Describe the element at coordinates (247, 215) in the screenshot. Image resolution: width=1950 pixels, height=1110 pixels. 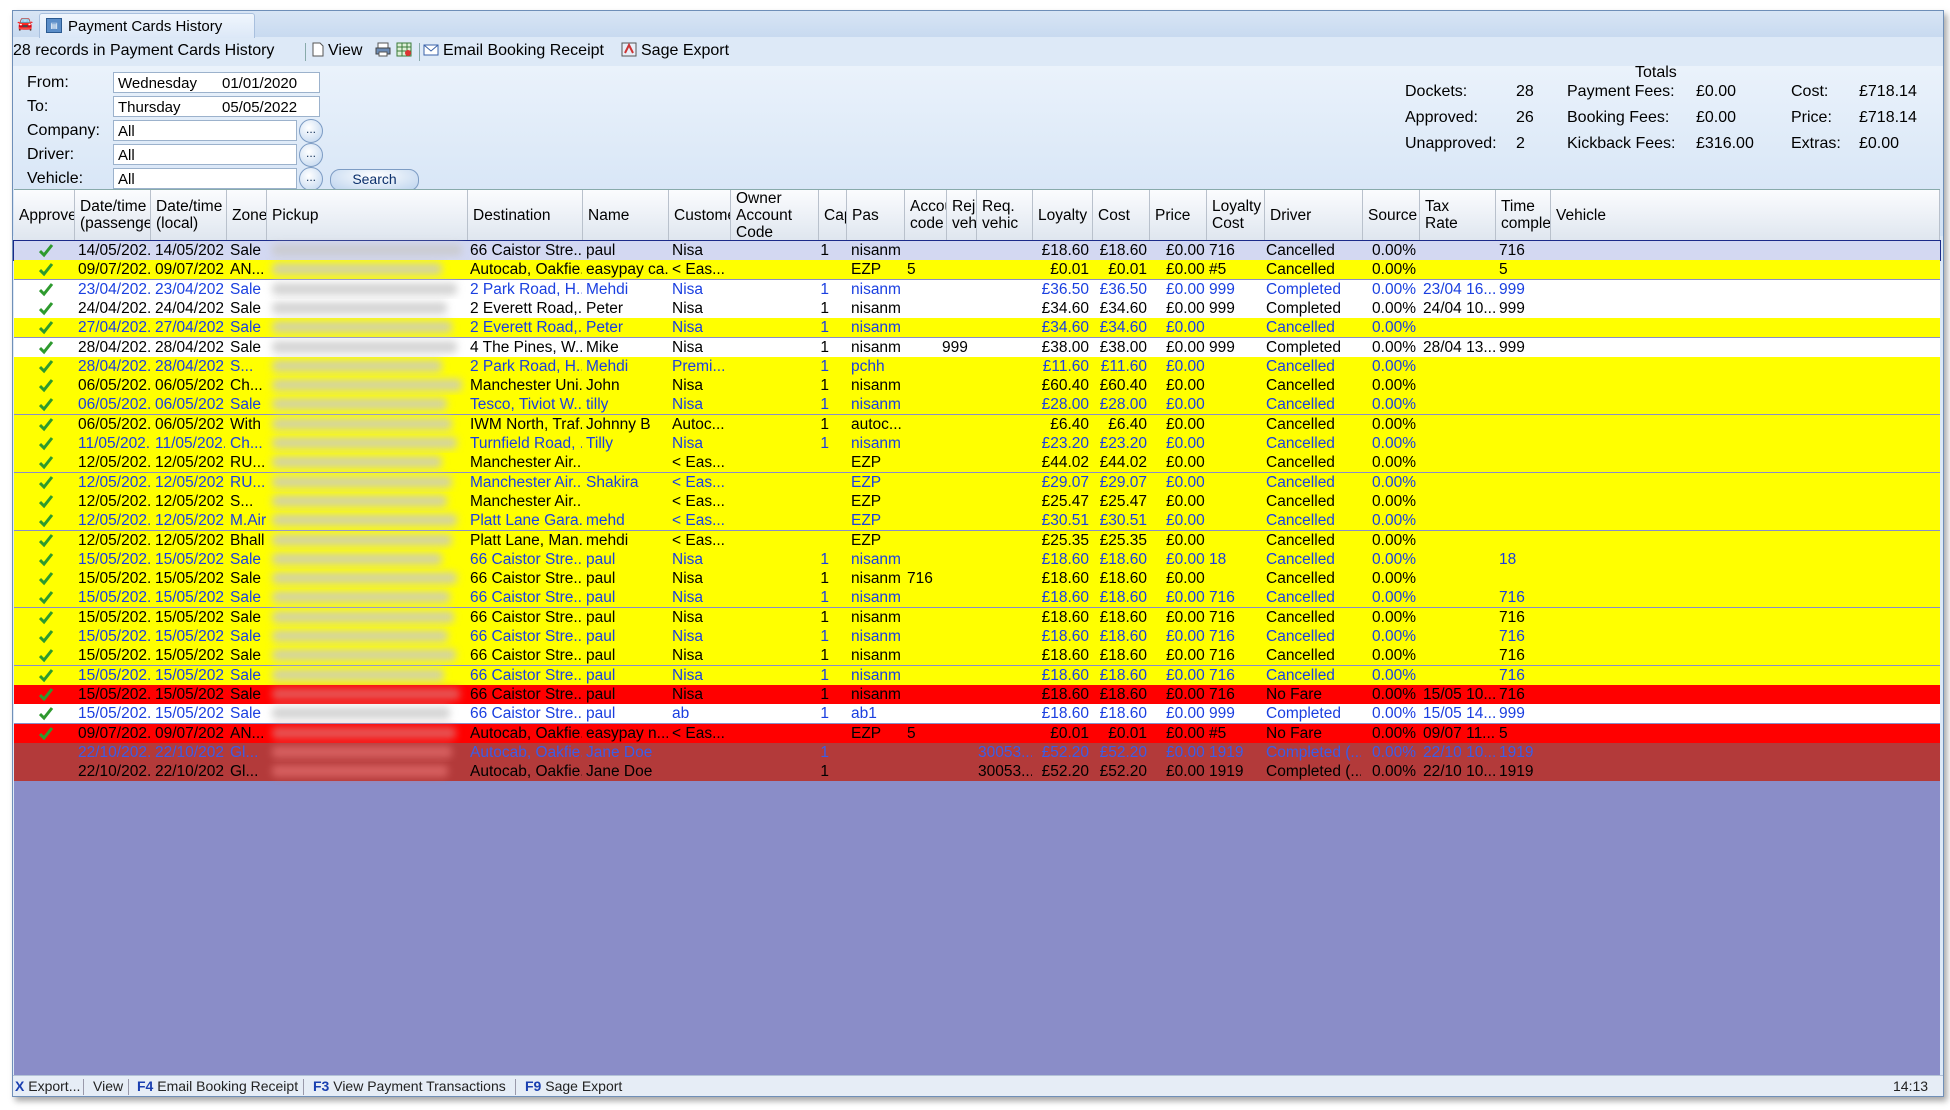
I see `column-header-zone: Zone` at that location.